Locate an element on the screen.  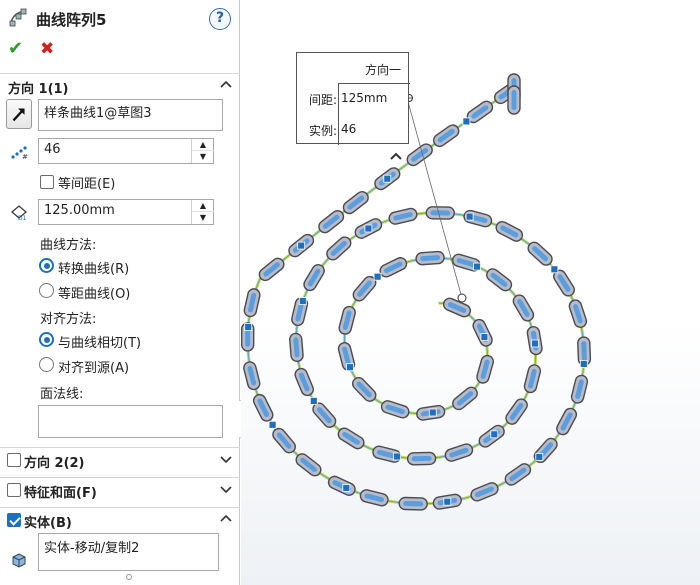
pattern-callout: 方向一 间距: 125mm 实例: 46 is located at coordinates (353, 98).